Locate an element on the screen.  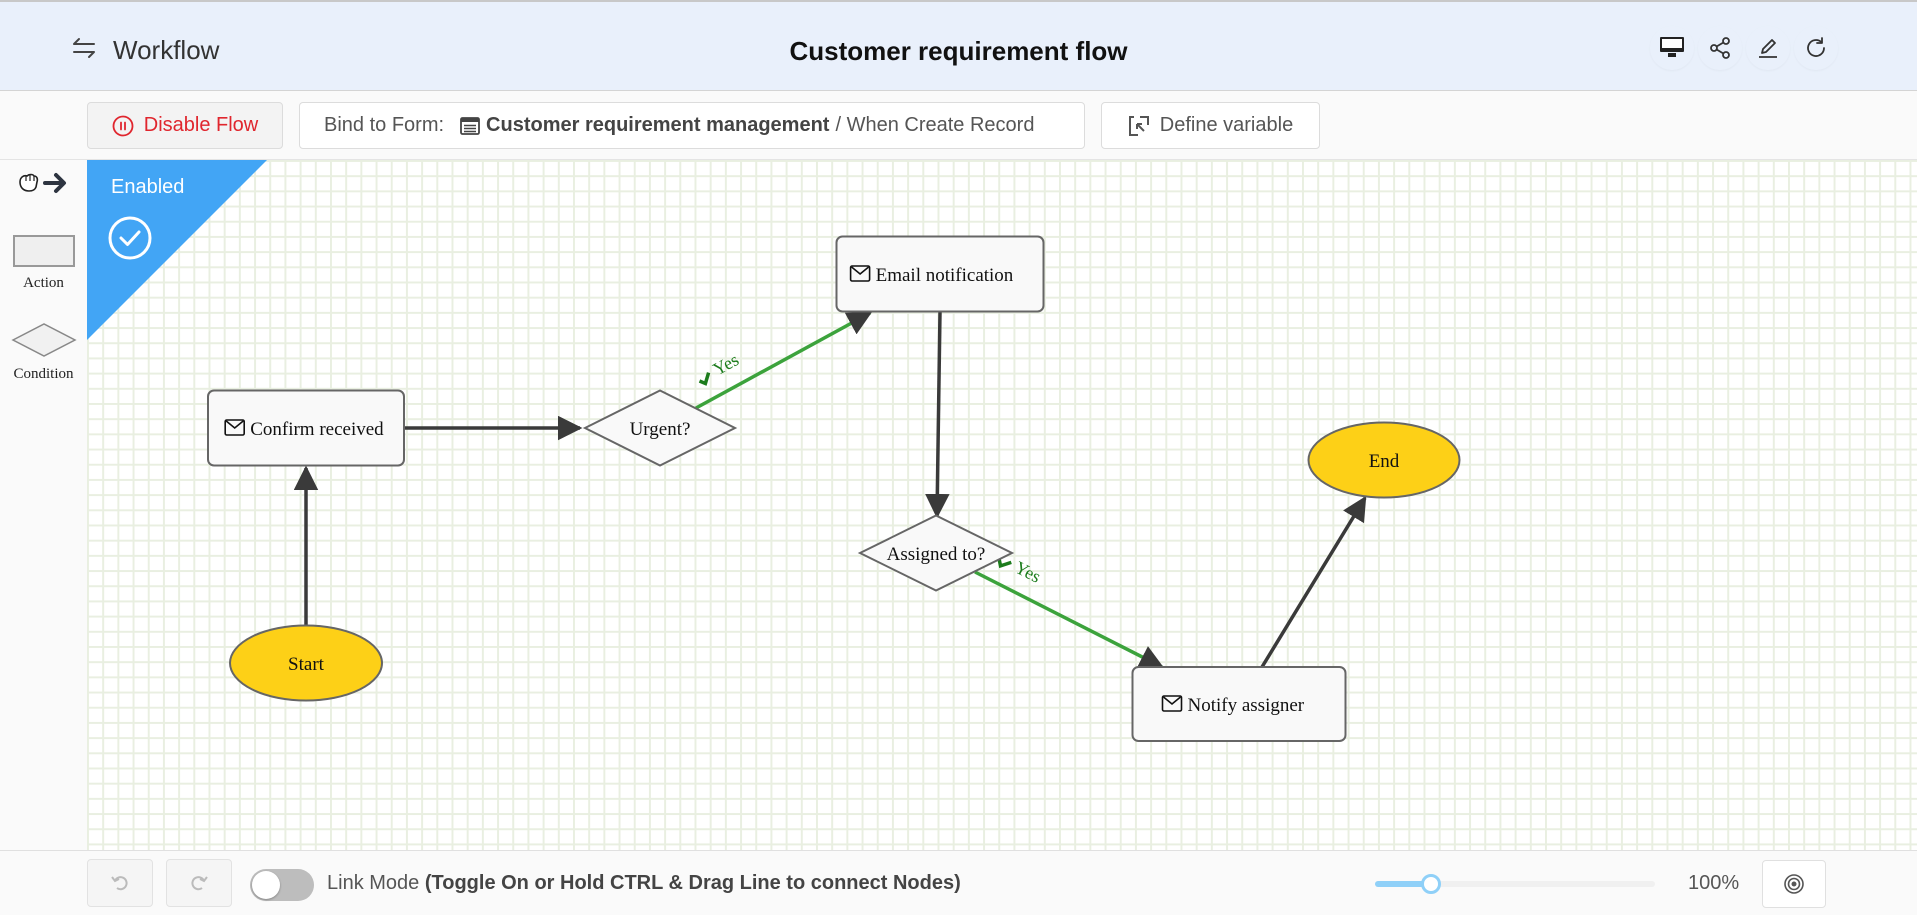
undo-icon is located at coordinates (119, 883).